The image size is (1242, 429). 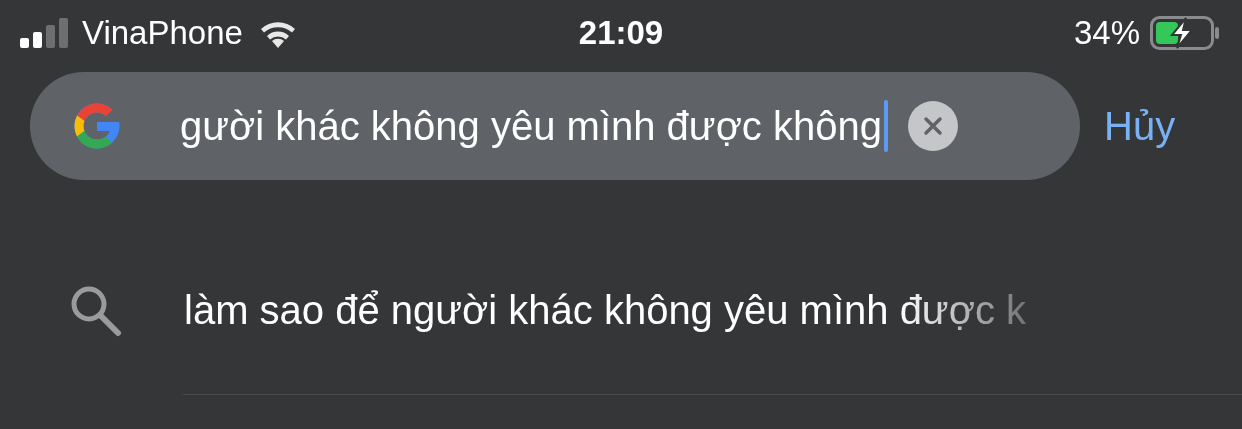 I want to click on clock-time: 21:09, so click(x=621, y=33).